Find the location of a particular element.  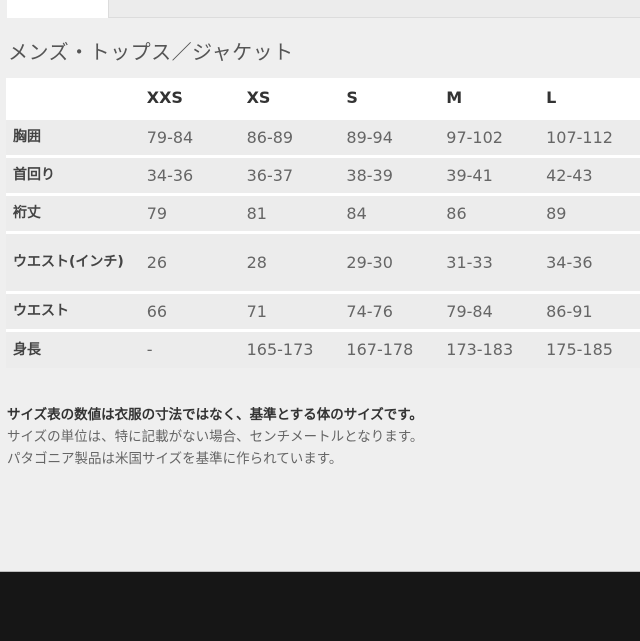

cell: 38-39 is located at coordinates (369, 175).